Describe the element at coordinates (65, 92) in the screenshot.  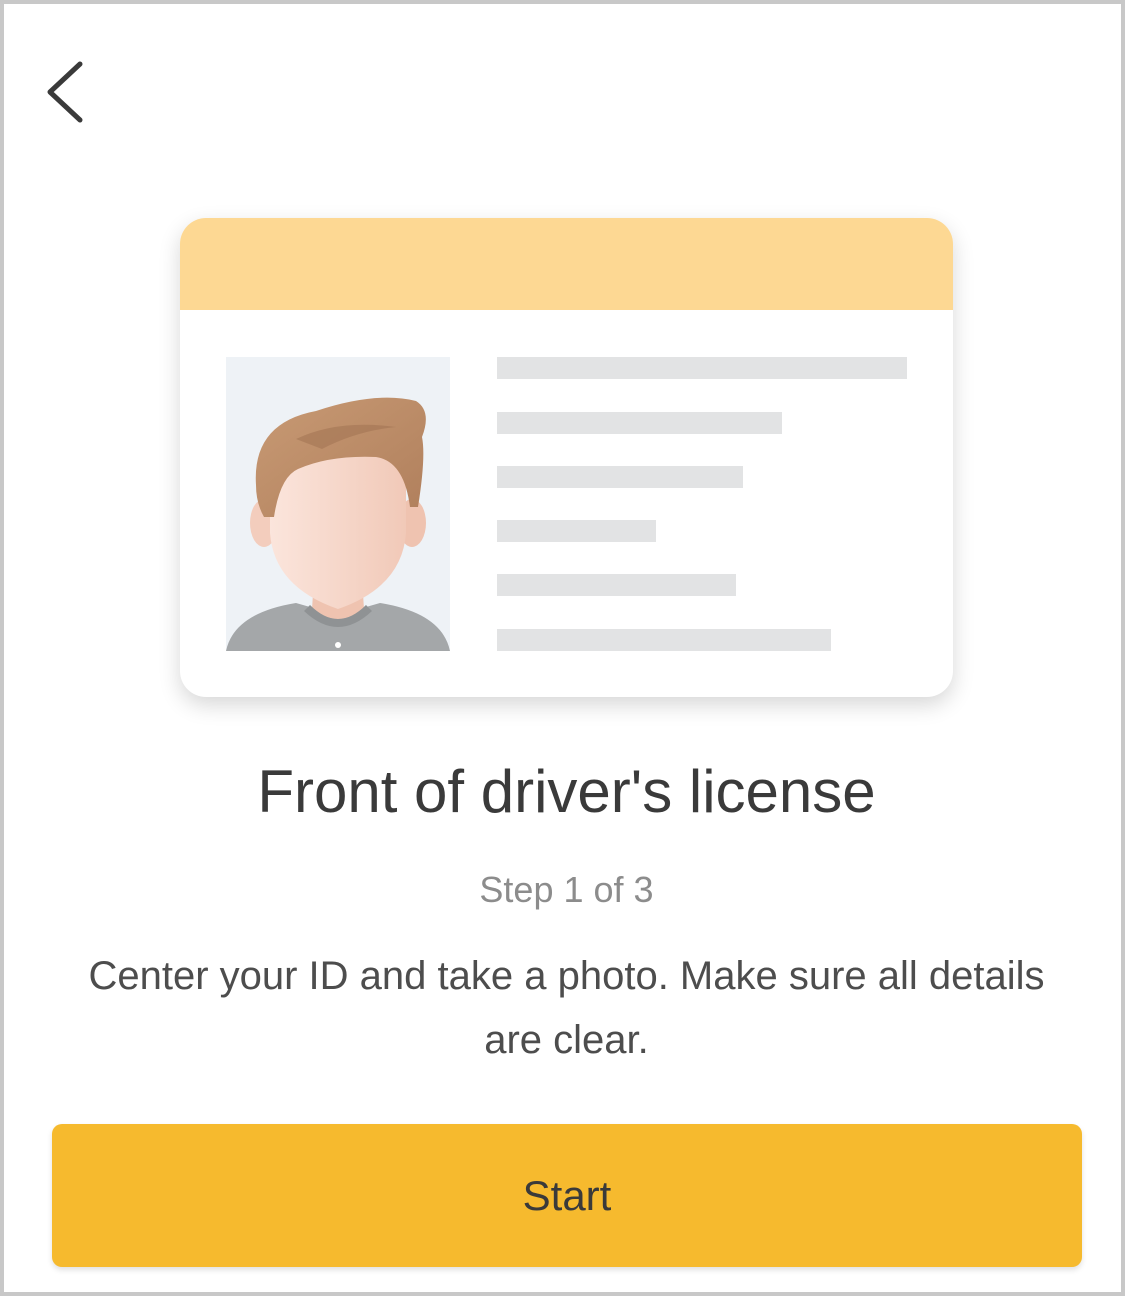
I see `chevron-left-icon` at that location.